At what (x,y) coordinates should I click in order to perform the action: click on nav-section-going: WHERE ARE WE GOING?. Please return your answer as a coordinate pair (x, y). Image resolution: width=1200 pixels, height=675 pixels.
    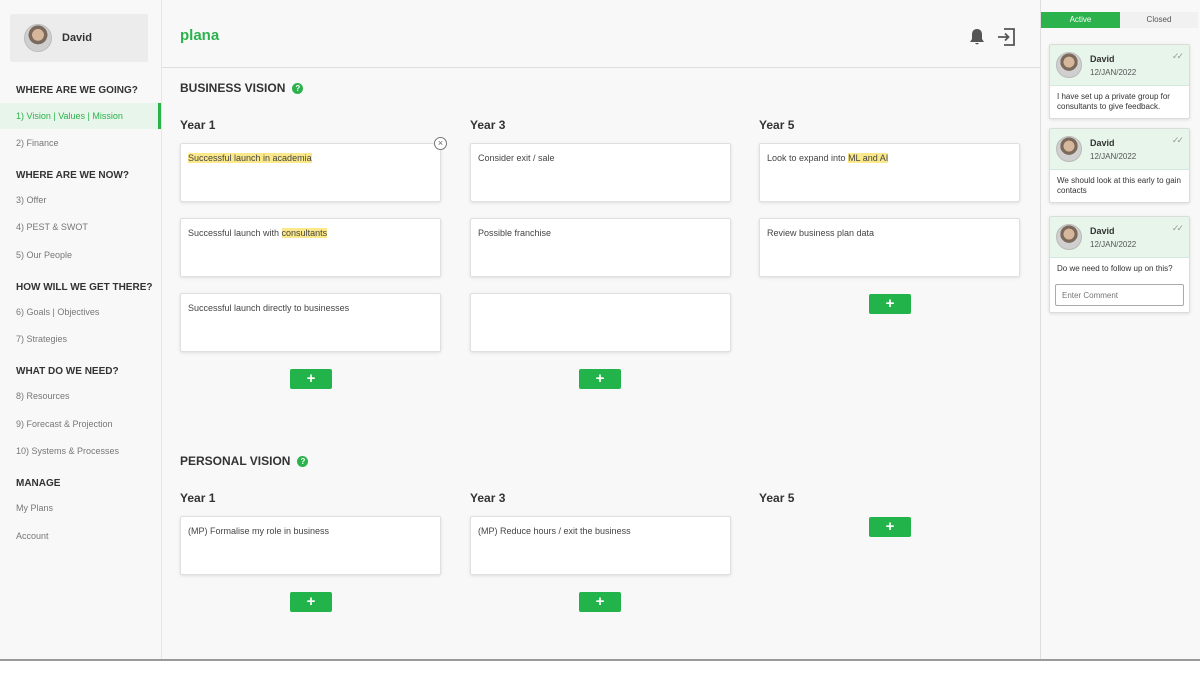
    Looking at the image, I should click on (77, 90).